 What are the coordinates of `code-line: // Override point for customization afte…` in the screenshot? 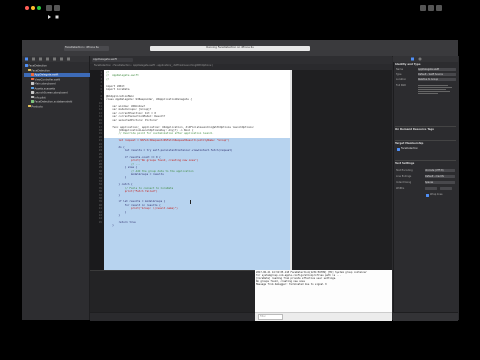 It's located at (160, 134).